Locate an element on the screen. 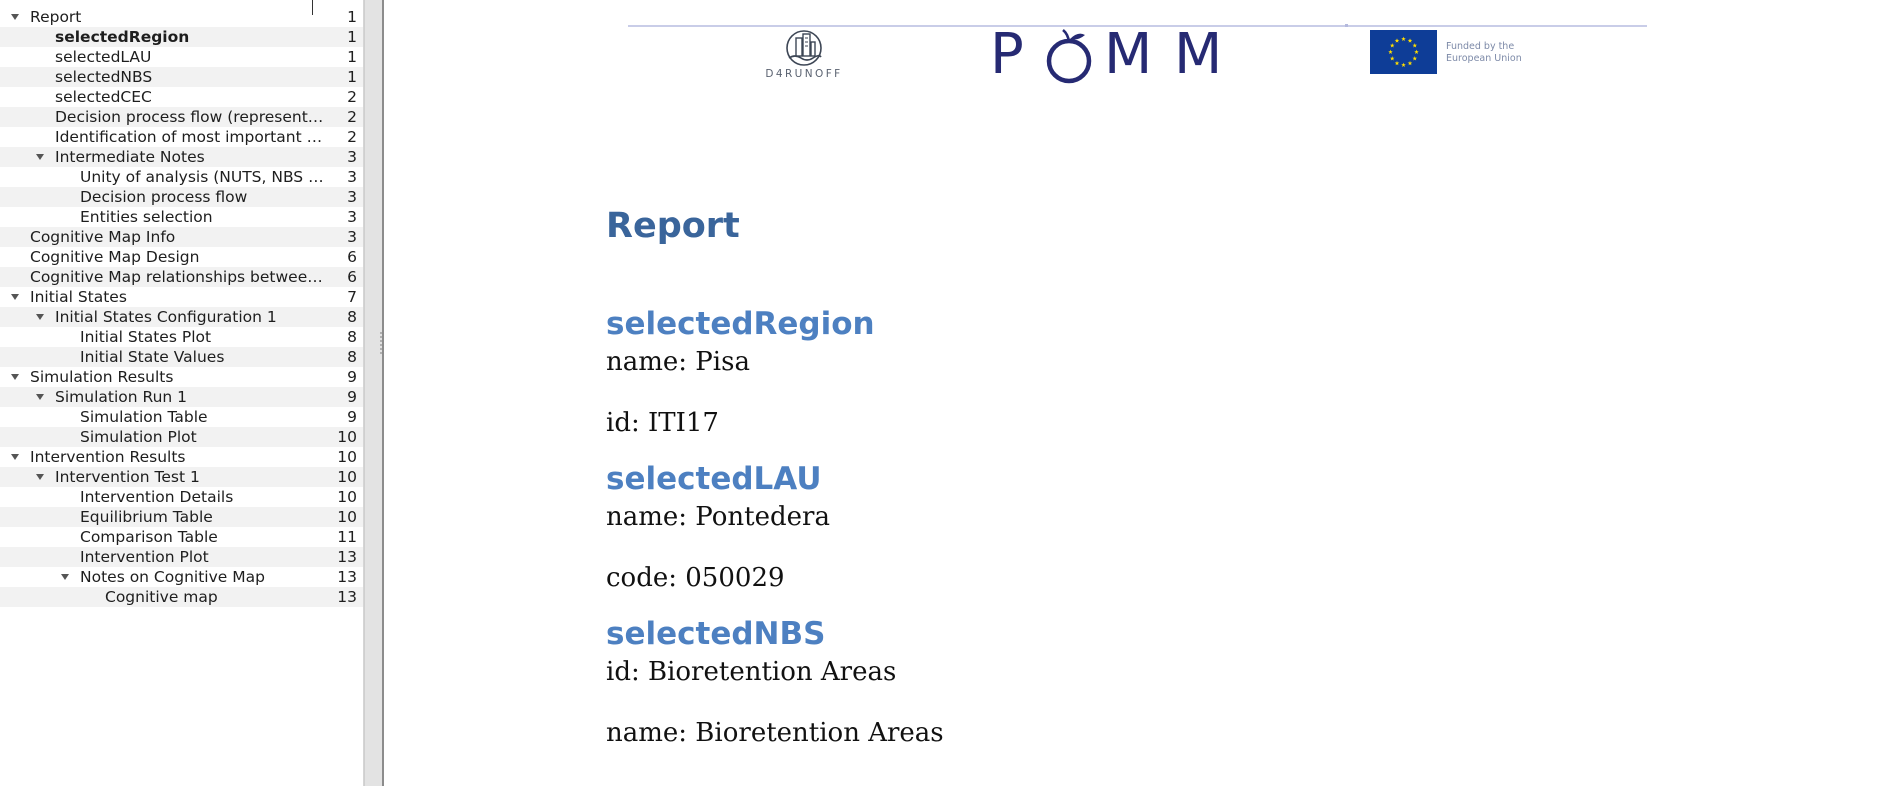 Image resolution: width=1884 pixels, height=786 pixels. outline-item: Cognitive Map Design 6 is located at coordinates (181, 257).